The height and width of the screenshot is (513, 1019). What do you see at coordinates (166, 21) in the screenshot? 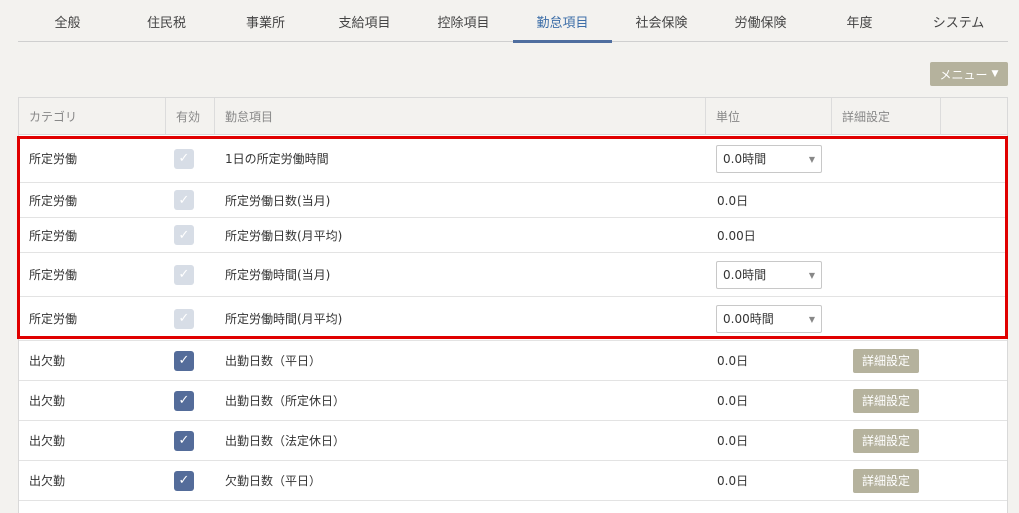
I see `tab-1: 住民税` at bounding box center [166, 21].